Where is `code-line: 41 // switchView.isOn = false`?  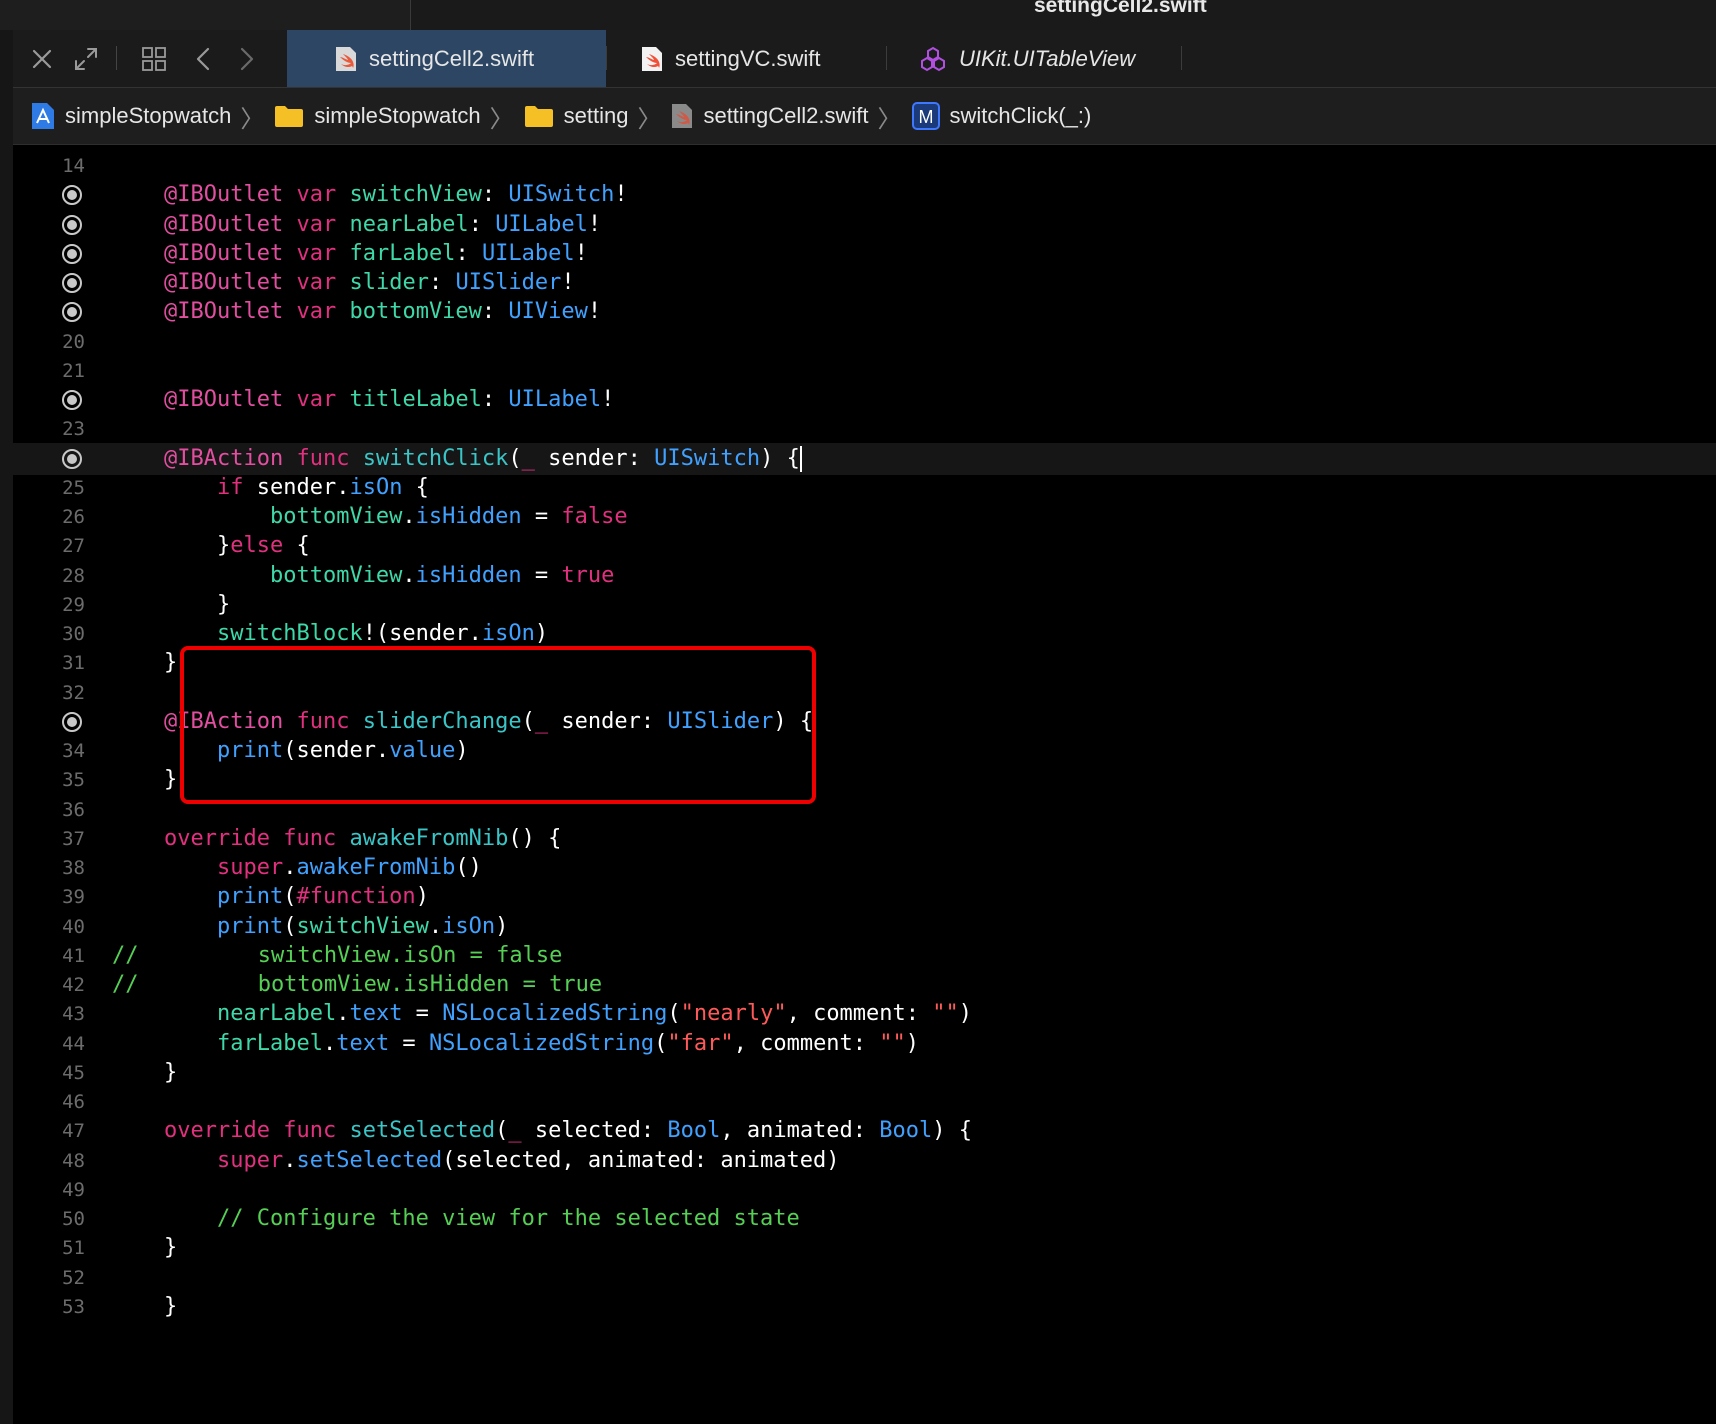
code-line: 41 // switchView.isOn = false is located at coordinates (864, 956).